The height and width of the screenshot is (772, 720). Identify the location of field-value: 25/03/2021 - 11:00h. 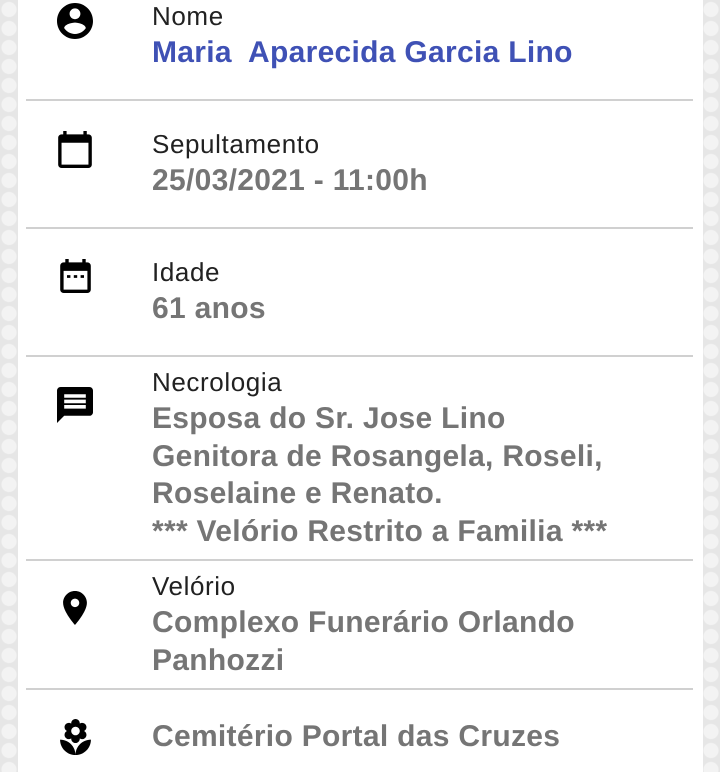
(290, 181).